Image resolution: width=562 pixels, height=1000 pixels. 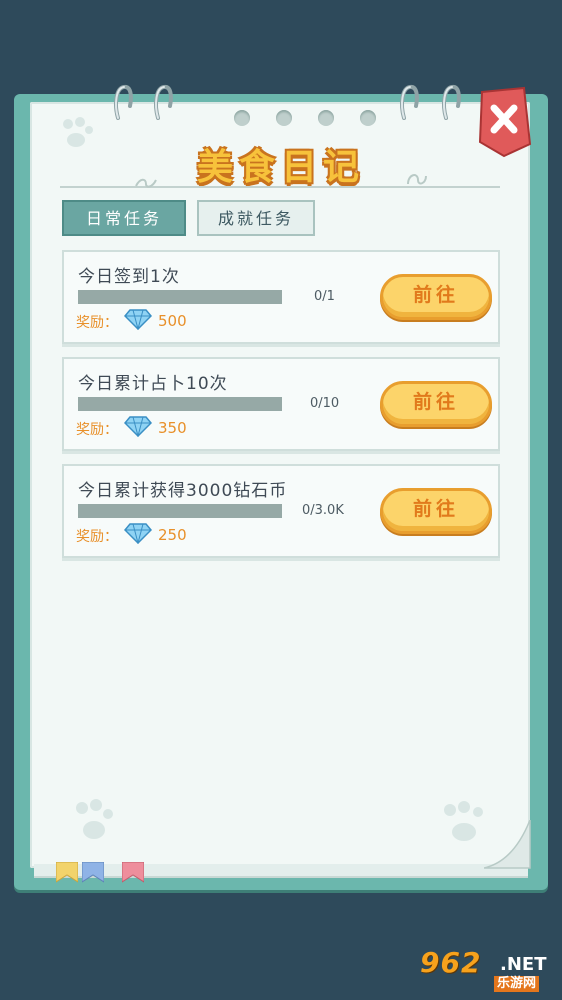 What do you see at coordinates (451, 962) in the screenshot?
I see `watermark-logo-text: 962` at bounding box center [451, 962].